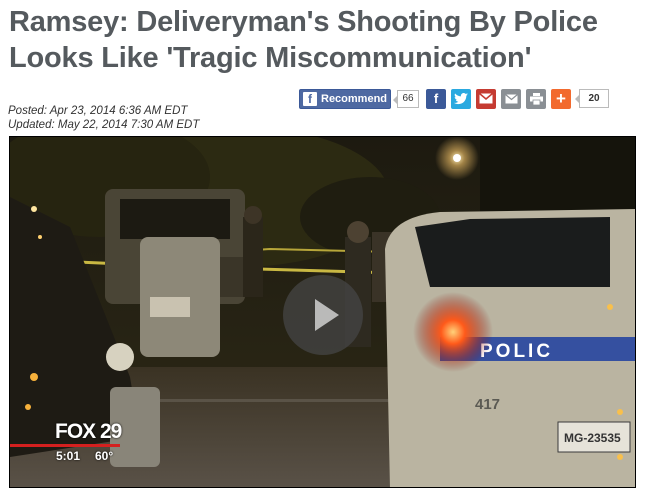 Image resolution: width=660 pixels, height=493 pixels. I want to click on updated-date: Updated: May 22, 2014 7:30 AM EDT, so click(104, 125).